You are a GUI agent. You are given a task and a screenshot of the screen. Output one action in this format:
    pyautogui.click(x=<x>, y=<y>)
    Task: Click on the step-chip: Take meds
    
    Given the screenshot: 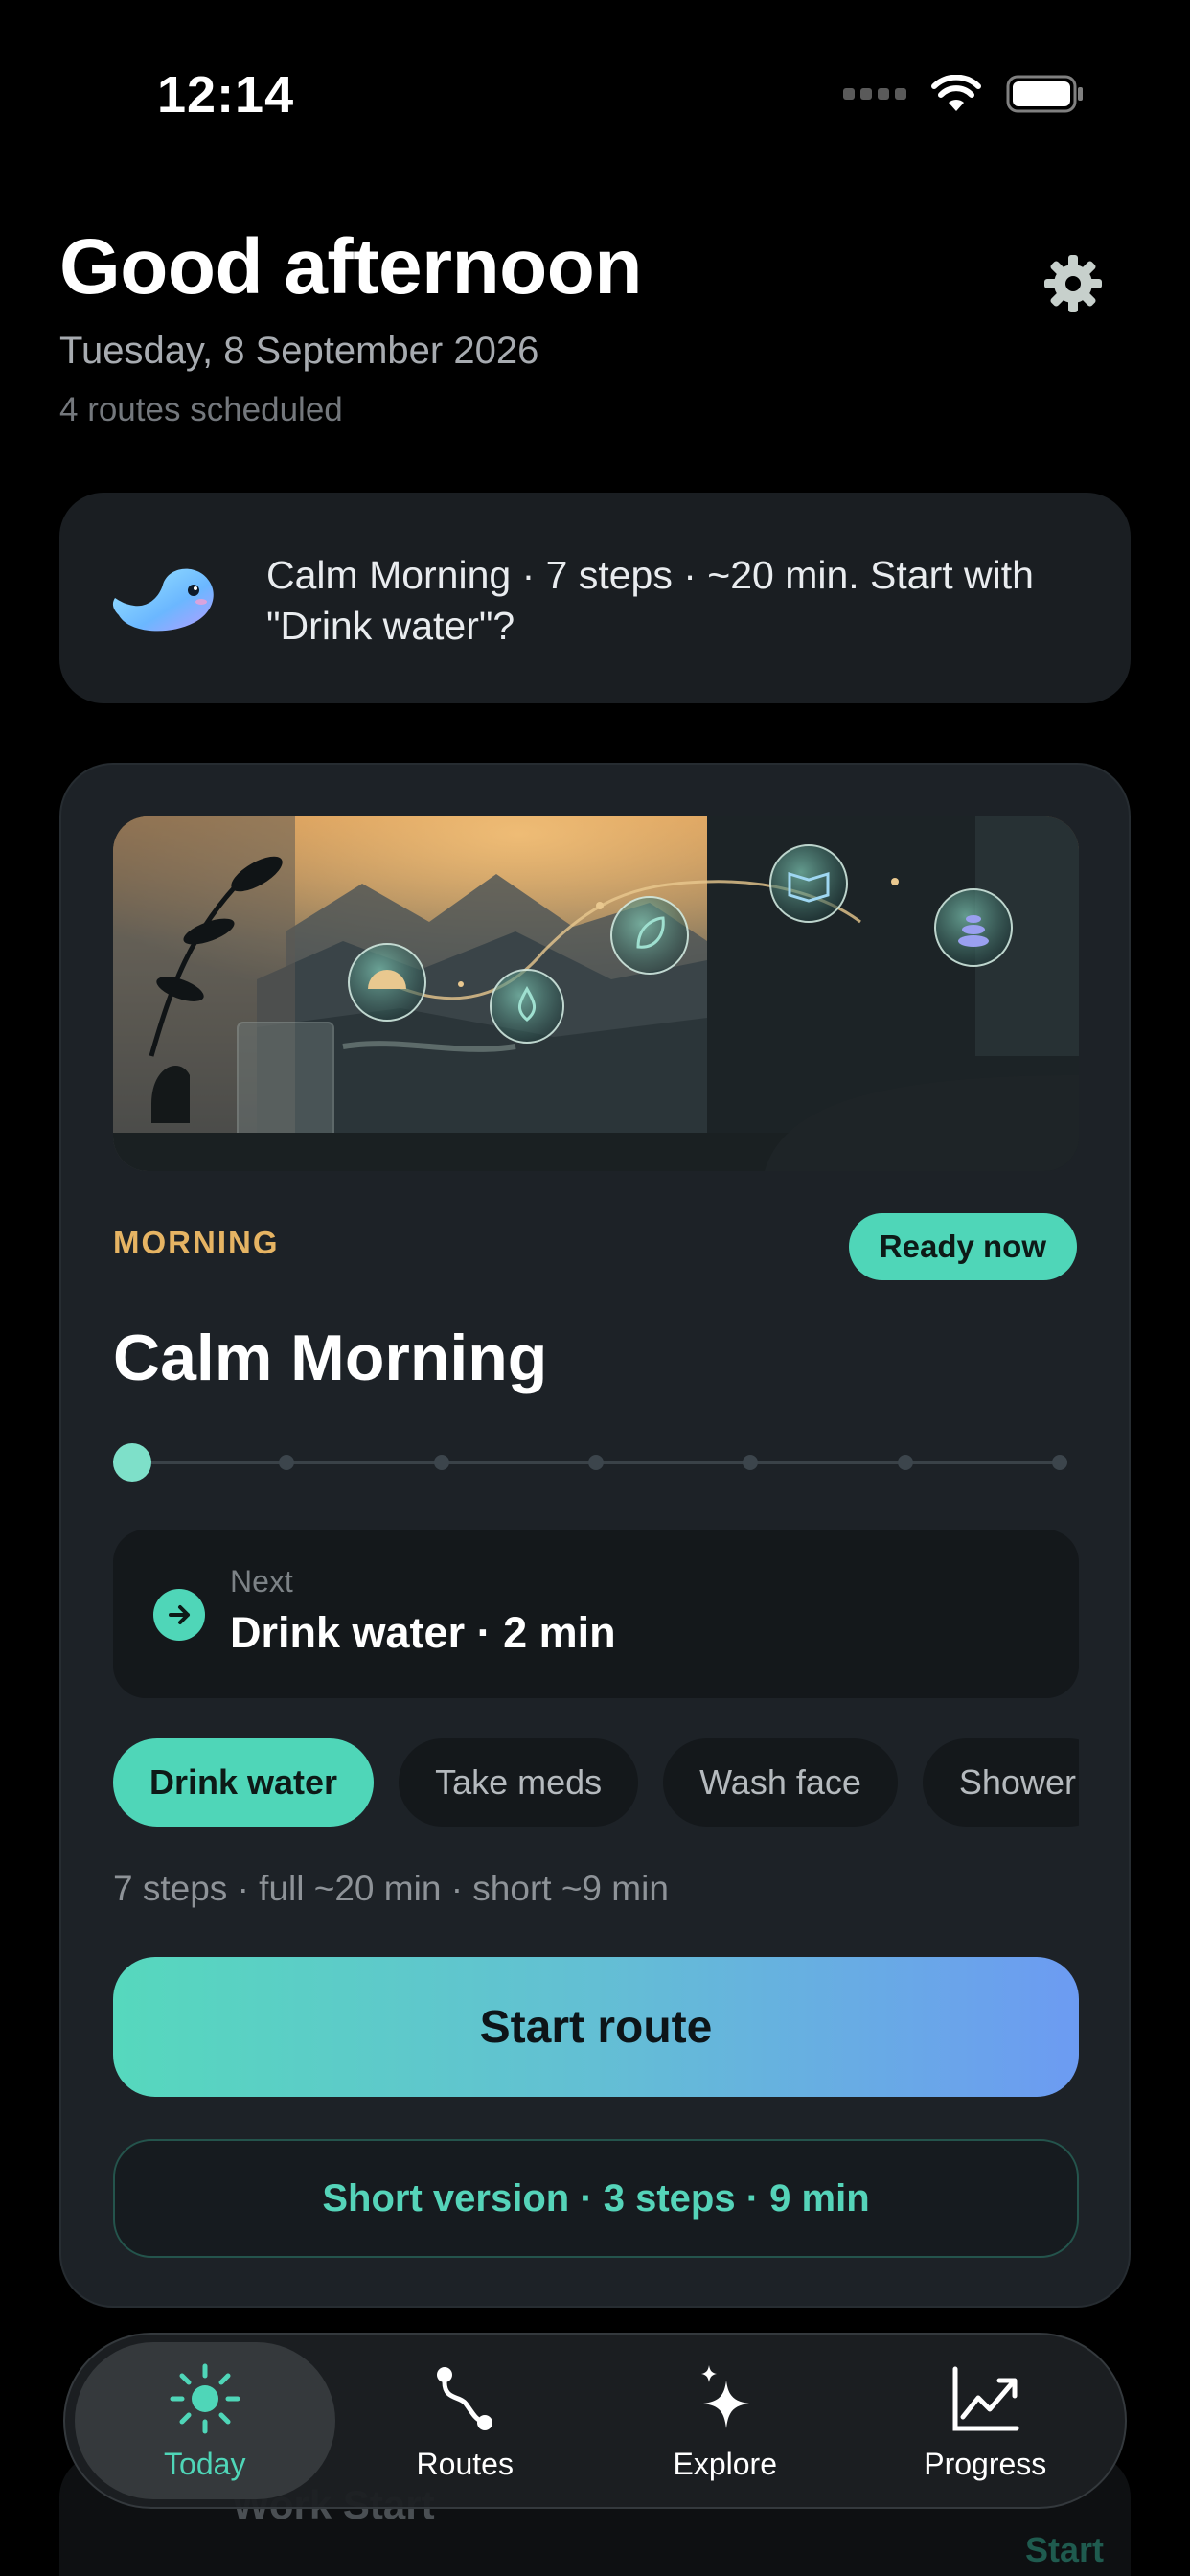 What is the action you would take?
    pyautogui.click(x=519, y=1782)
    